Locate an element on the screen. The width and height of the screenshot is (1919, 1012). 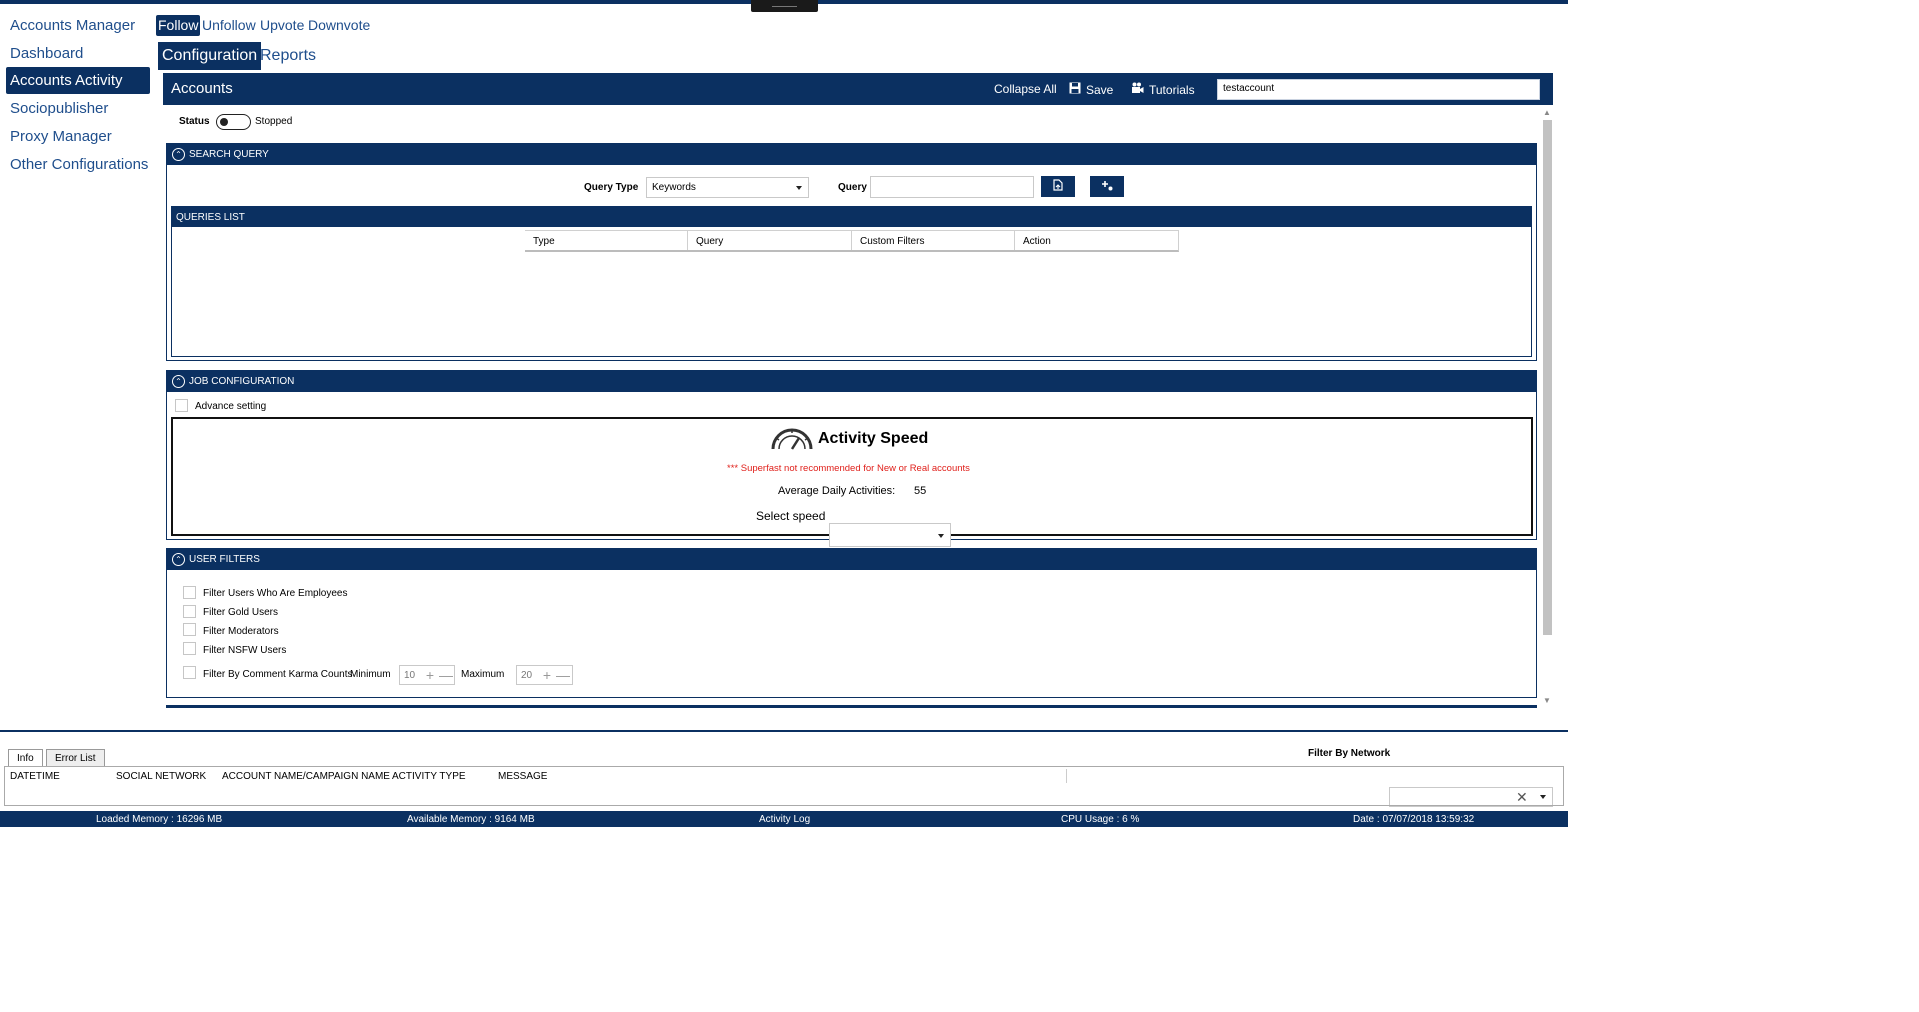
nav-dashboard: Dashboard is located at coordinates (78, 53).